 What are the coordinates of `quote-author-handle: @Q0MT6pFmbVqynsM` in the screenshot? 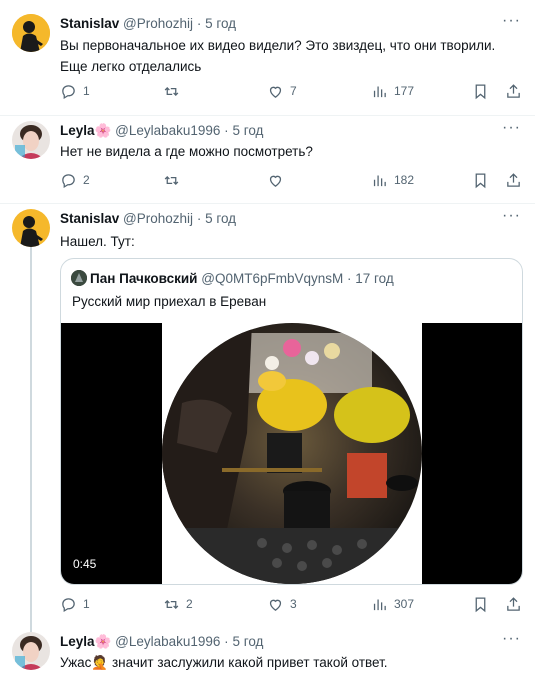 It's located at (272, 278).